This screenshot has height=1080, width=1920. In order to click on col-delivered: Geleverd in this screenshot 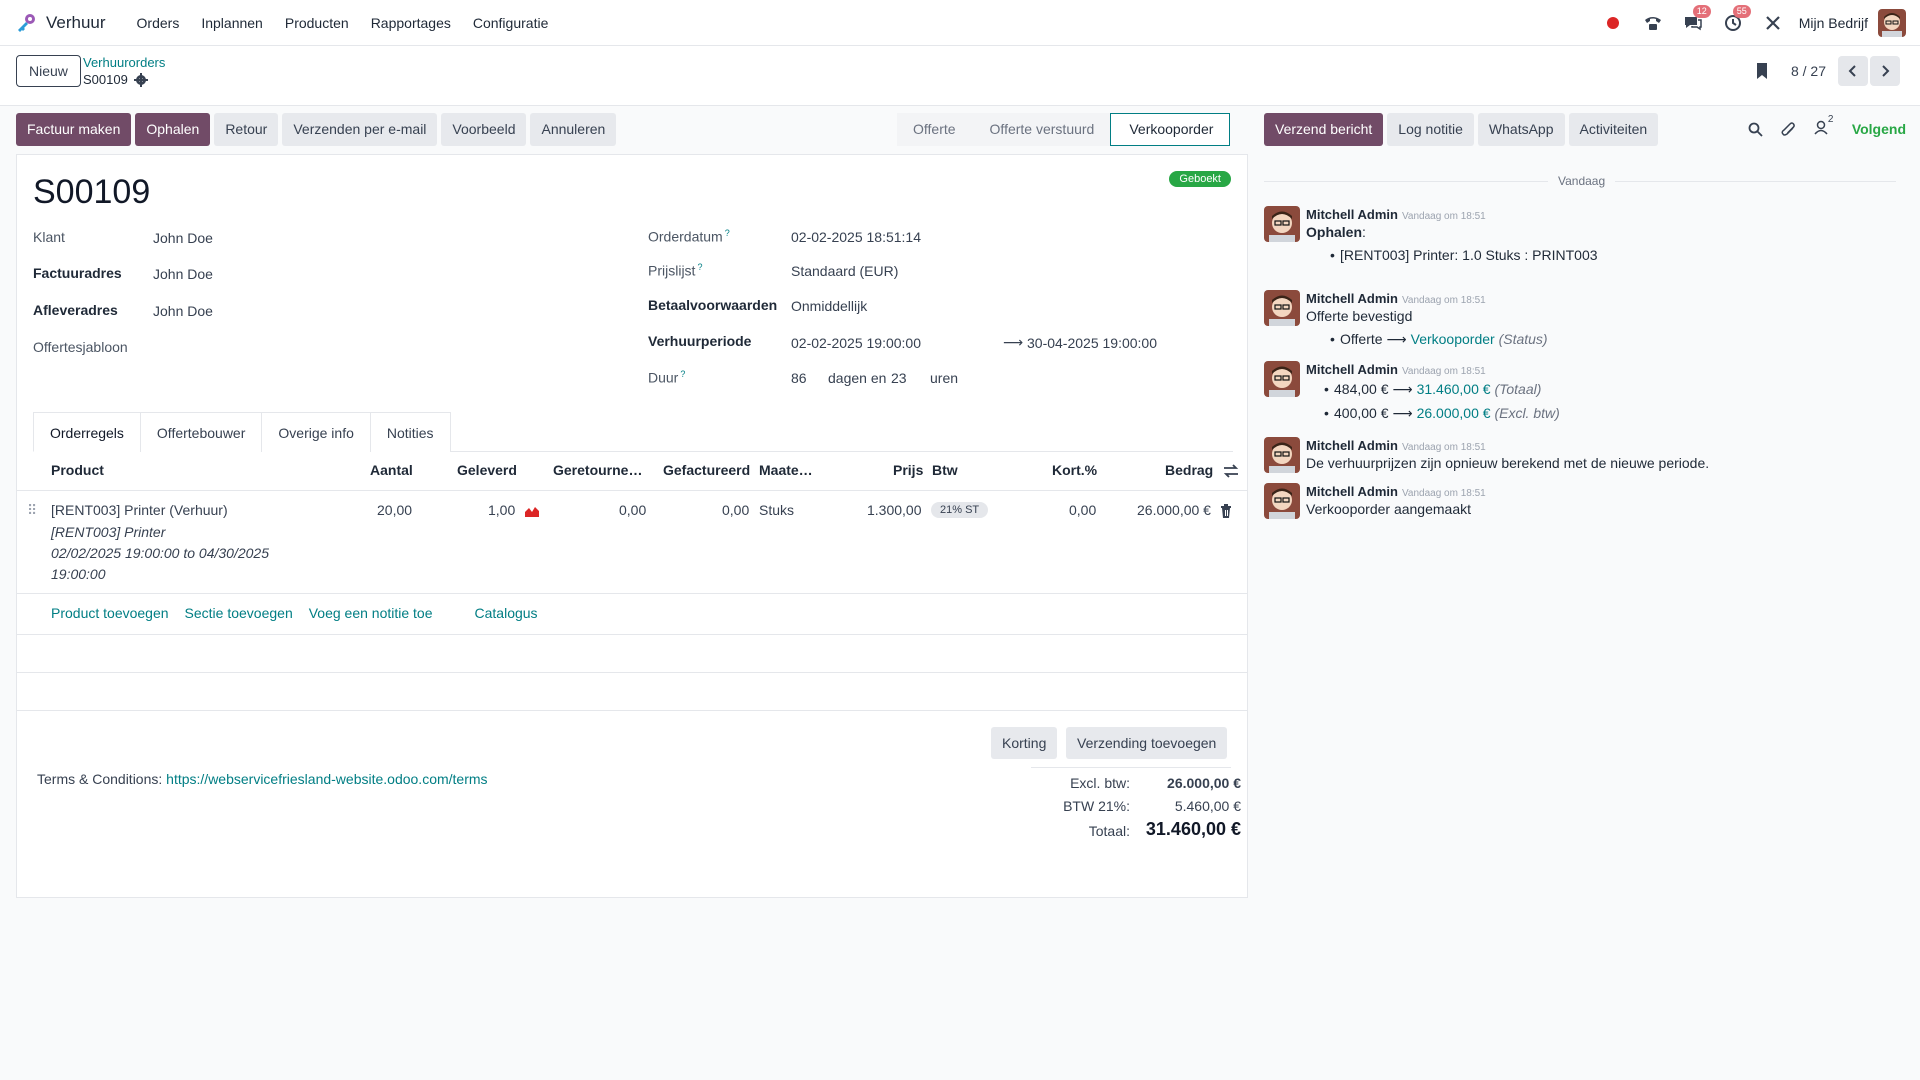, I will do `click(487, 470)`.